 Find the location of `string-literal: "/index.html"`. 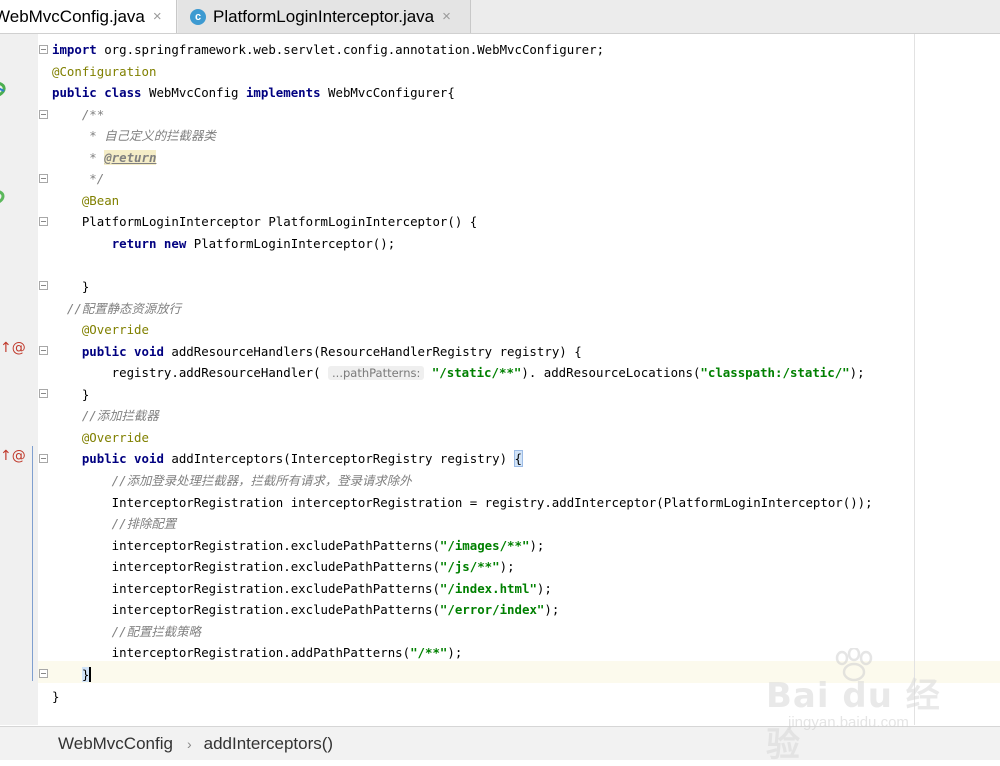

string-literal: "/index.html" is located at coordinates (488, 588).